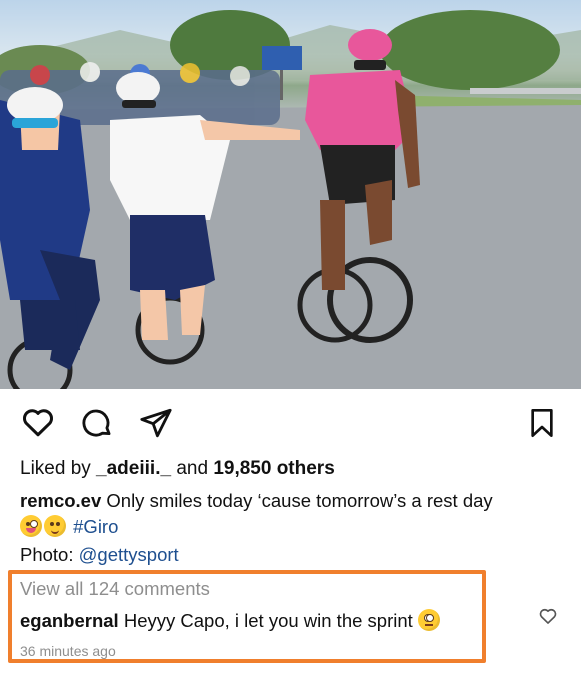  I want to click on post-action-bar, so click(290, 423).